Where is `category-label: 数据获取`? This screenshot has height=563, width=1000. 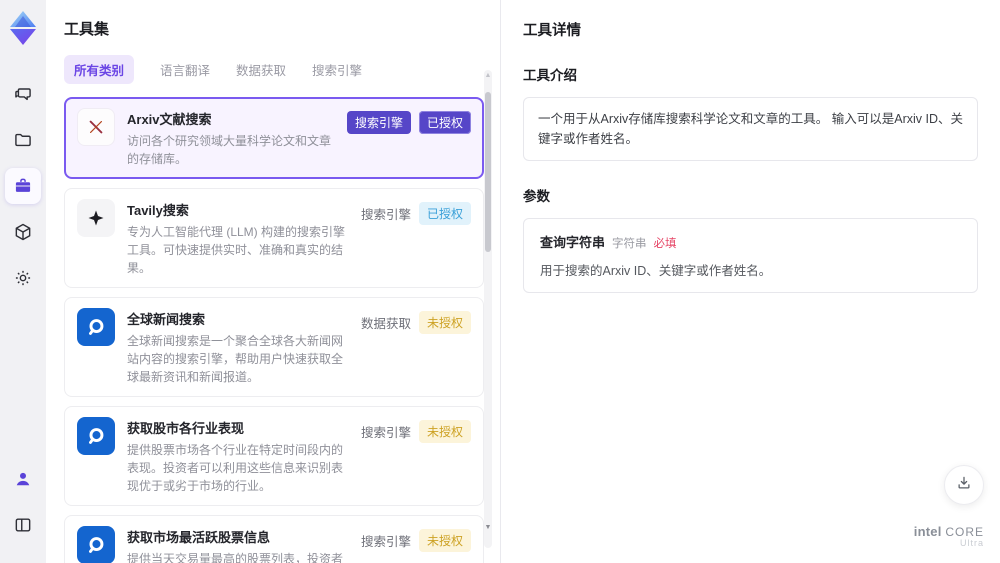 category-label: 数据获取 is located at coordinates (385, 324).